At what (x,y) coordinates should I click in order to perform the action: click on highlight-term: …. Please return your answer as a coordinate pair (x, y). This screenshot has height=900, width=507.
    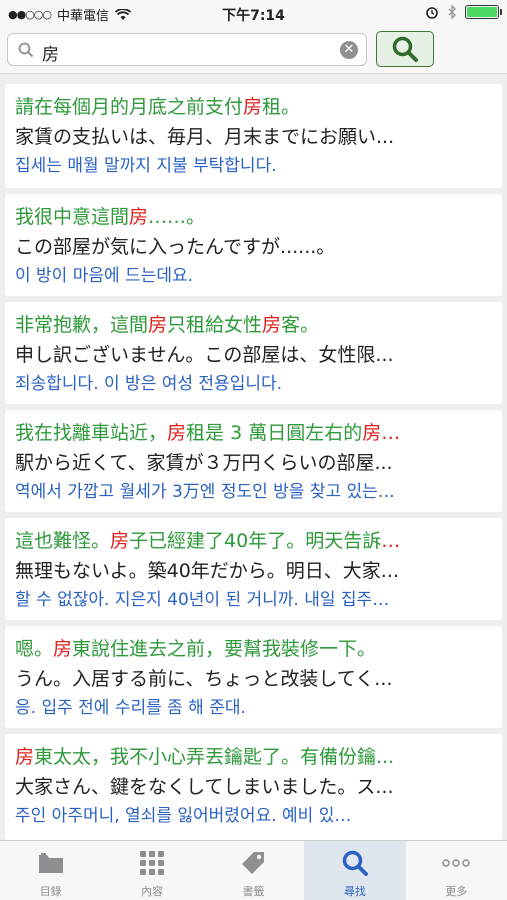
    Looking at the image, I should click on (391, 541).